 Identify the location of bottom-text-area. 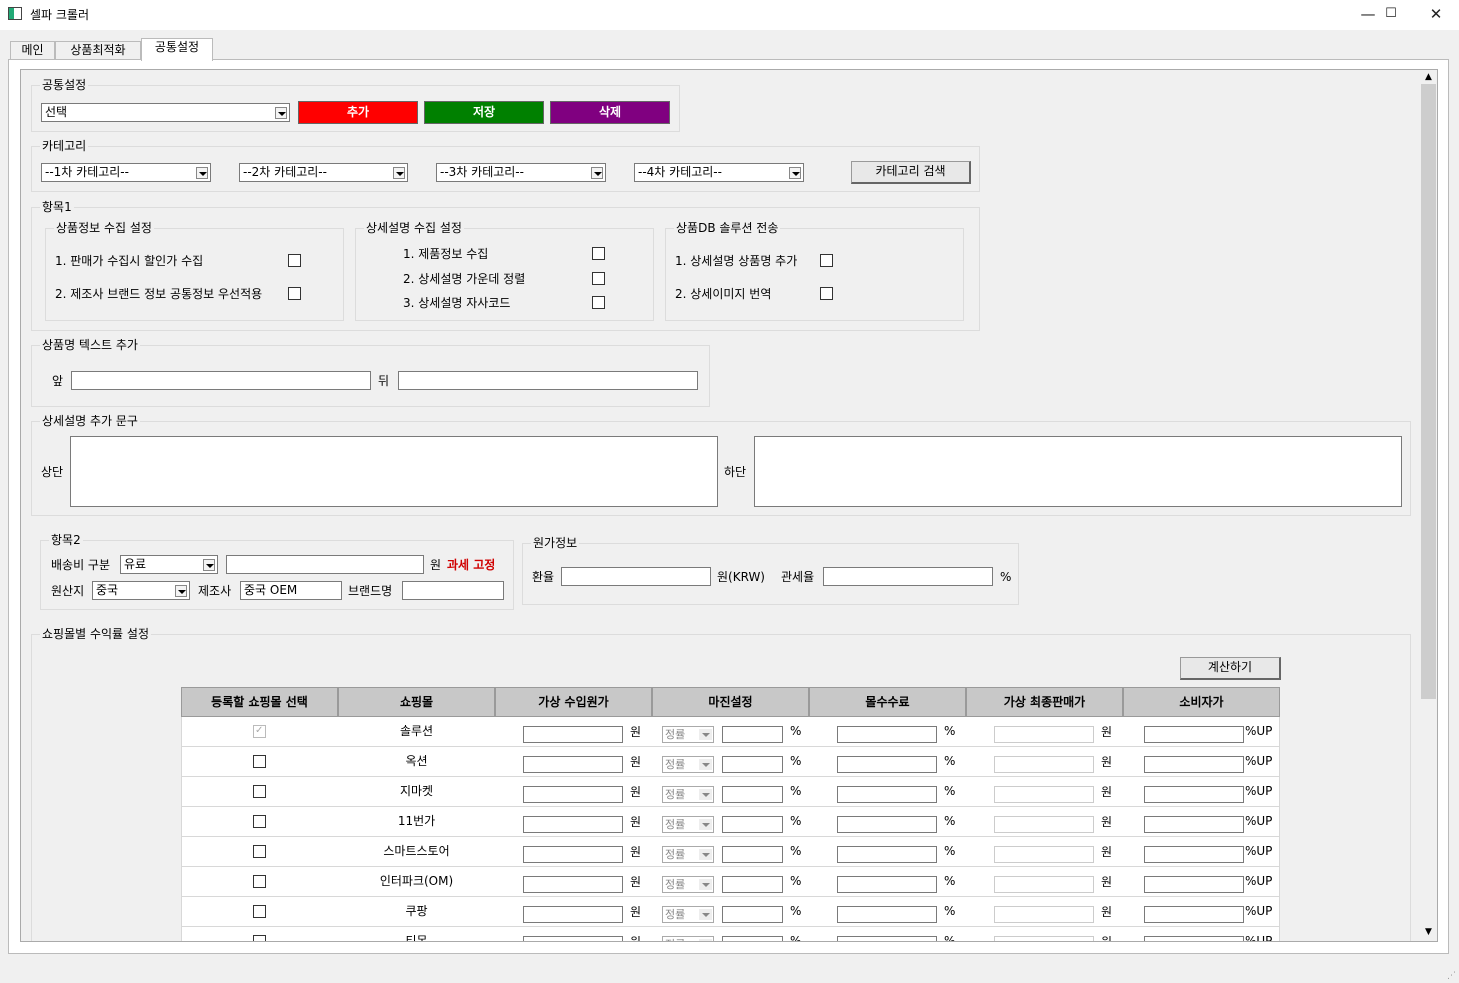
(1078, 471).